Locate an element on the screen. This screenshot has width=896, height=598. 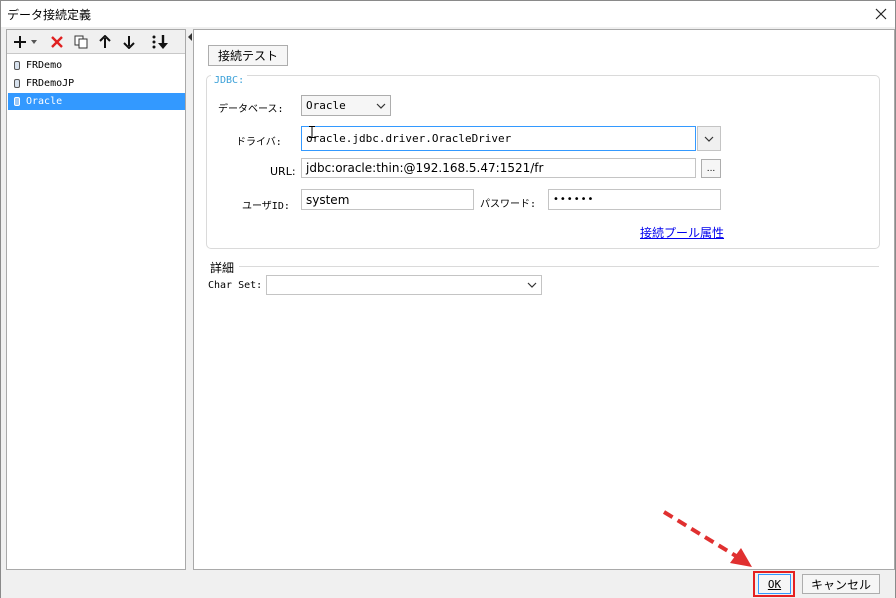
copy-button is located at coordinates (81, 42).